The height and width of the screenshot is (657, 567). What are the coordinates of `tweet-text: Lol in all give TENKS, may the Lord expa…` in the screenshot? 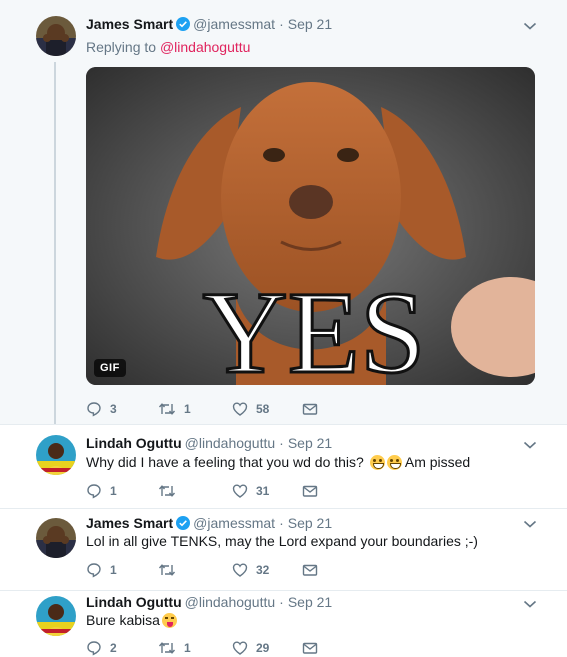 It's located at (282, 541).